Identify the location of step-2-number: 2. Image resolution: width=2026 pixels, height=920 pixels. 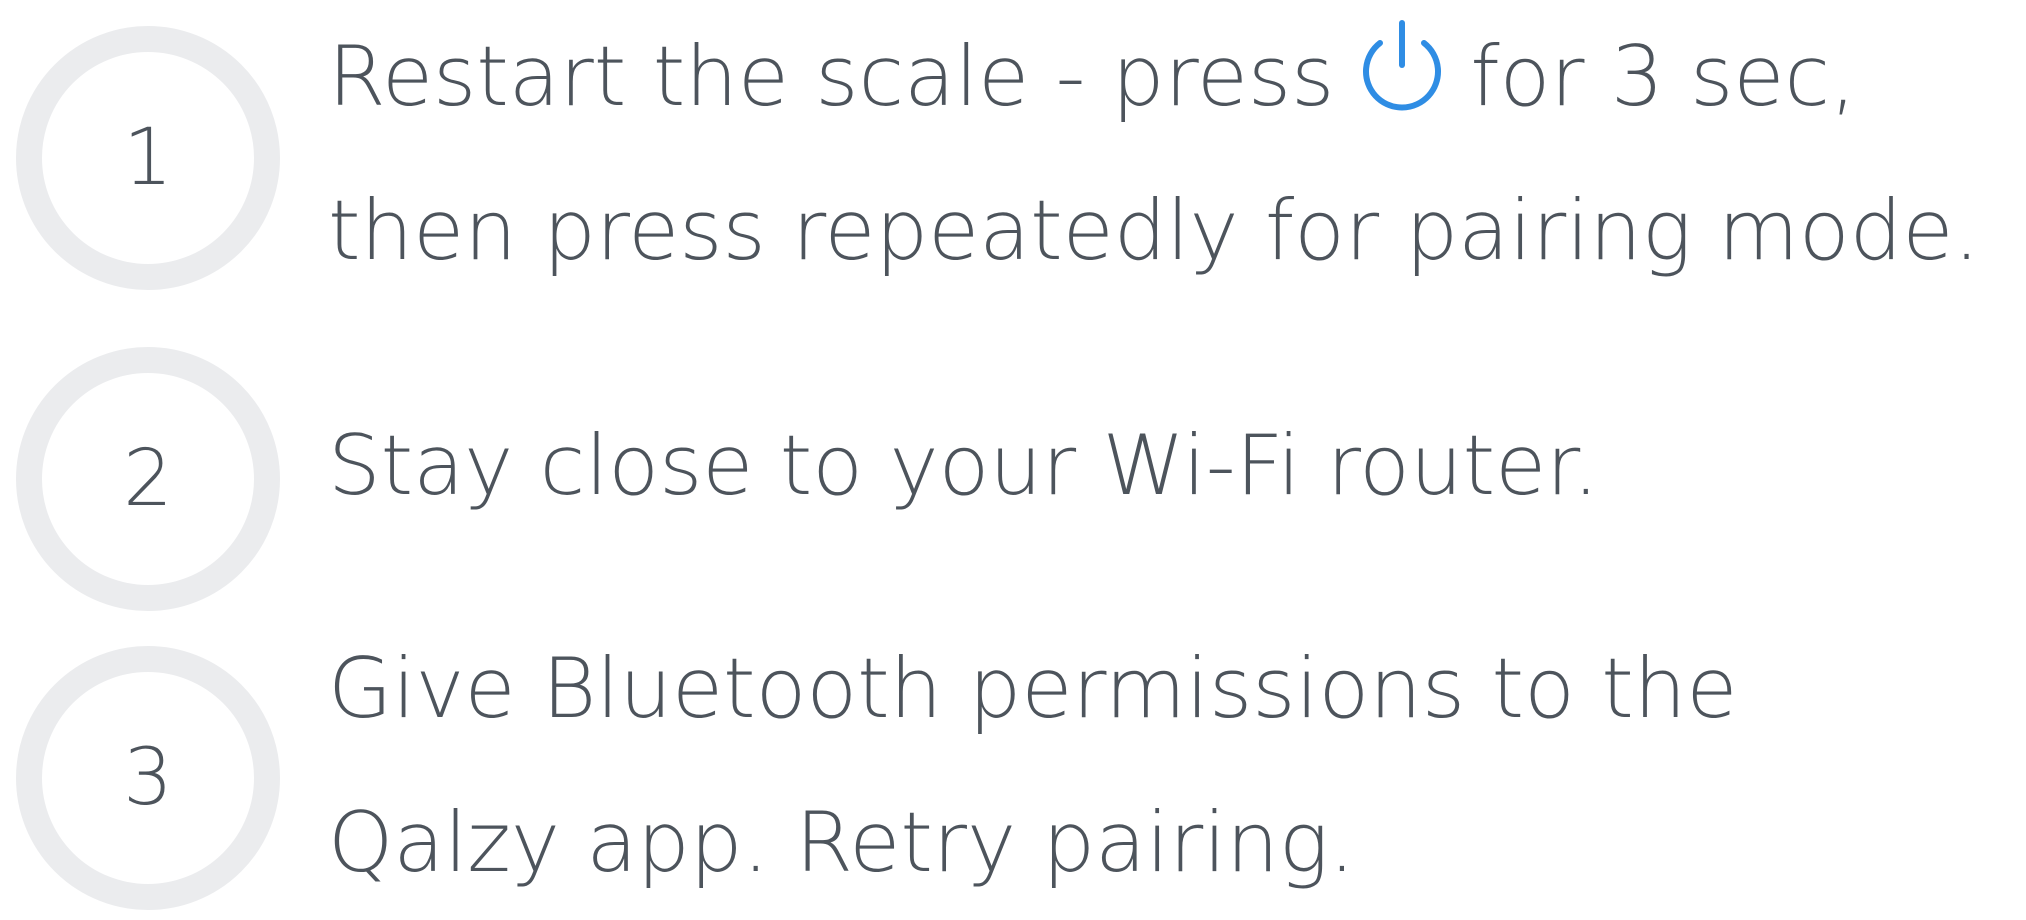
(148, 479).